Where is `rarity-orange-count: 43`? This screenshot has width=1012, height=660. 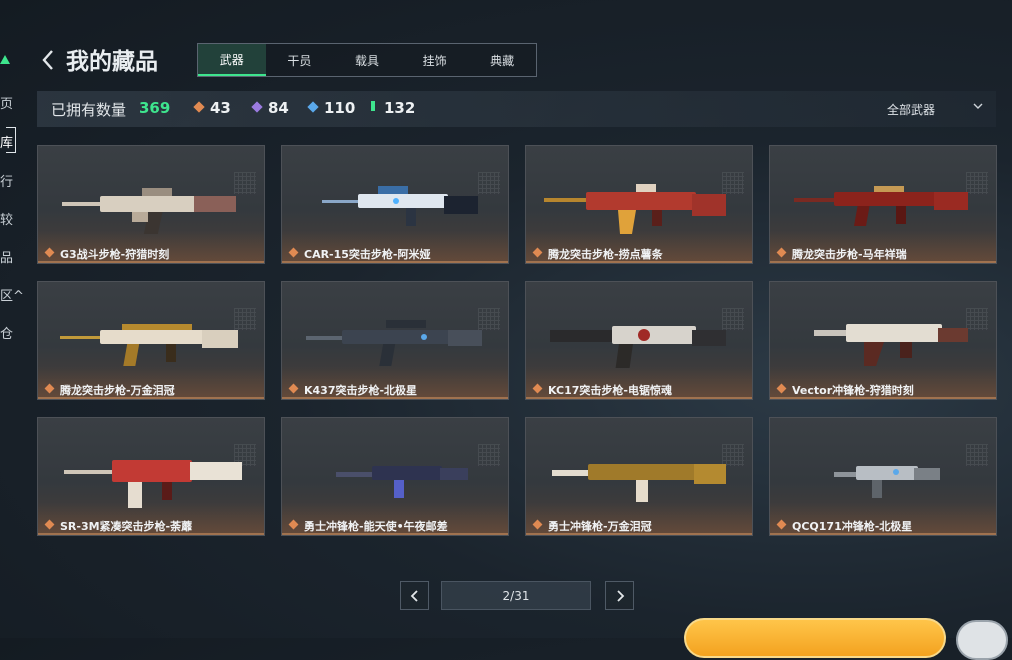
rarity-orange-count: 43 is located at coordinates (212, 108).